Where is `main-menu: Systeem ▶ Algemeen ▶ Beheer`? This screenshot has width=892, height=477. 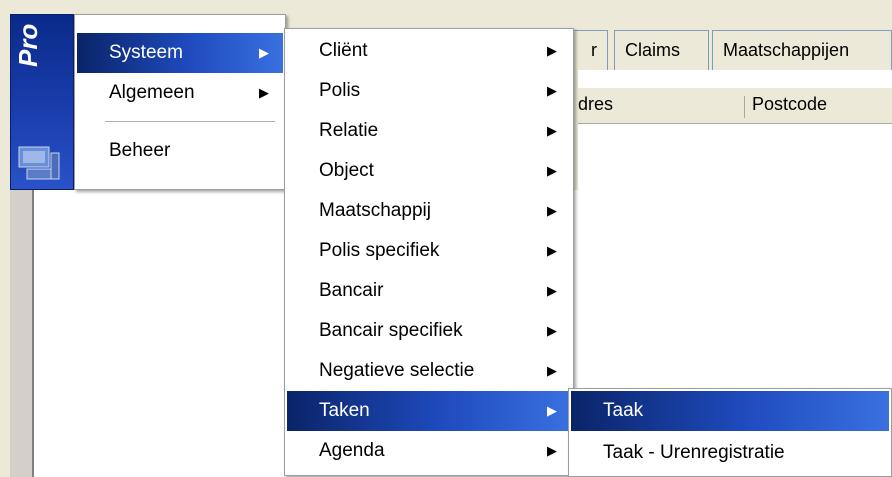 main-menu: Systeem ▶ Algemeen ▶ Beheer is located at coordinates (180, 102).